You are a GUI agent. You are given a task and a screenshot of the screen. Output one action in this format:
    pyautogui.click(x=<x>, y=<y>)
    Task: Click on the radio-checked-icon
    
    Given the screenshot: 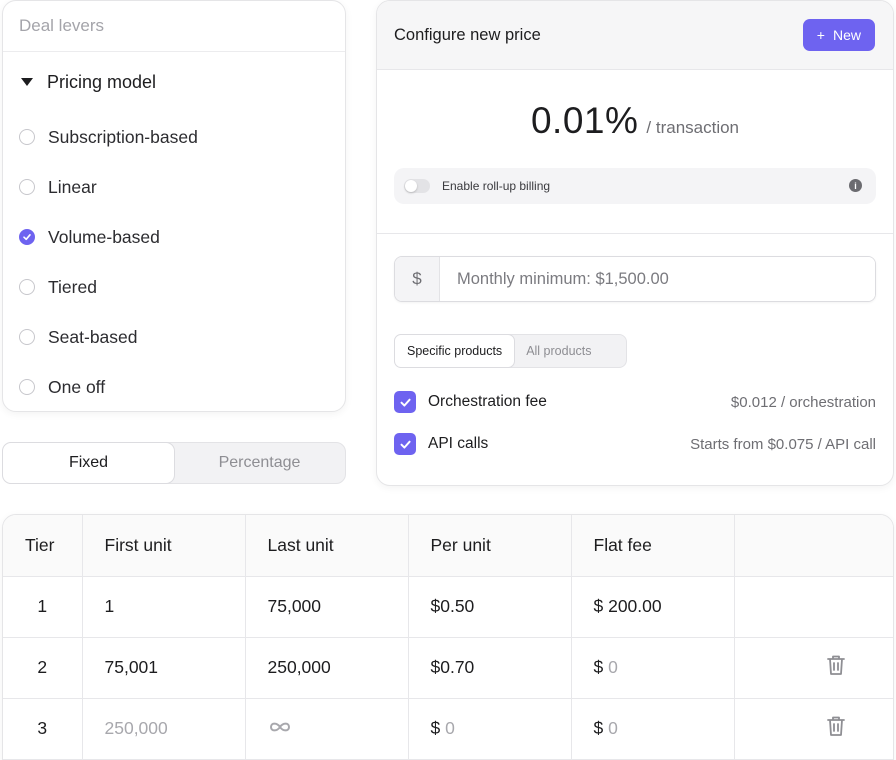 What is the action you would take?
    pyautogui.click(x=27, y=237)
    